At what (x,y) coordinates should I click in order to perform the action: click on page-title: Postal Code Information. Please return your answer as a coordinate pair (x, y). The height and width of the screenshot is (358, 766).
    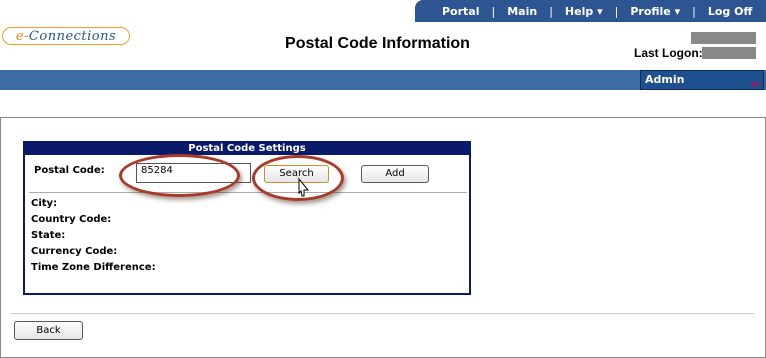
    Looking at the image, I should click on (377, 43).